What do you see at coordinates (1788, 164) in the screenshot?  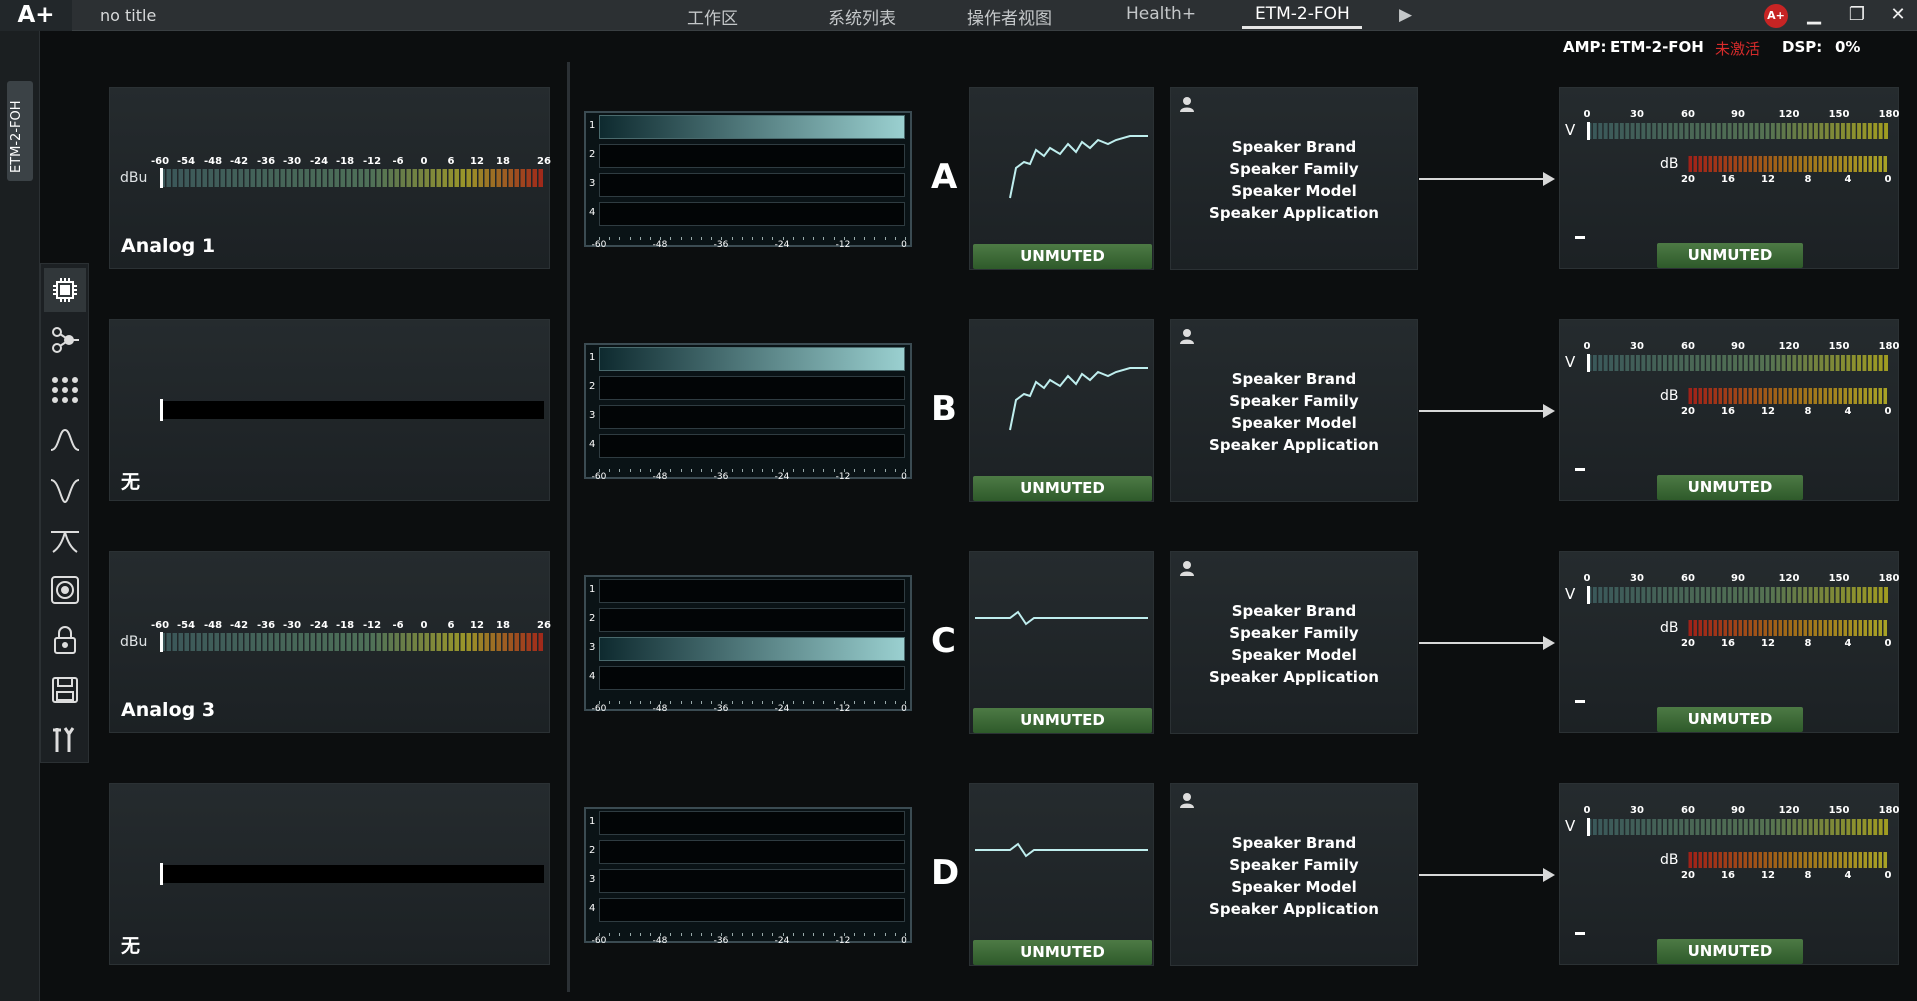 I see `gain-reduction-meter` at bounding box center [1788, 164].